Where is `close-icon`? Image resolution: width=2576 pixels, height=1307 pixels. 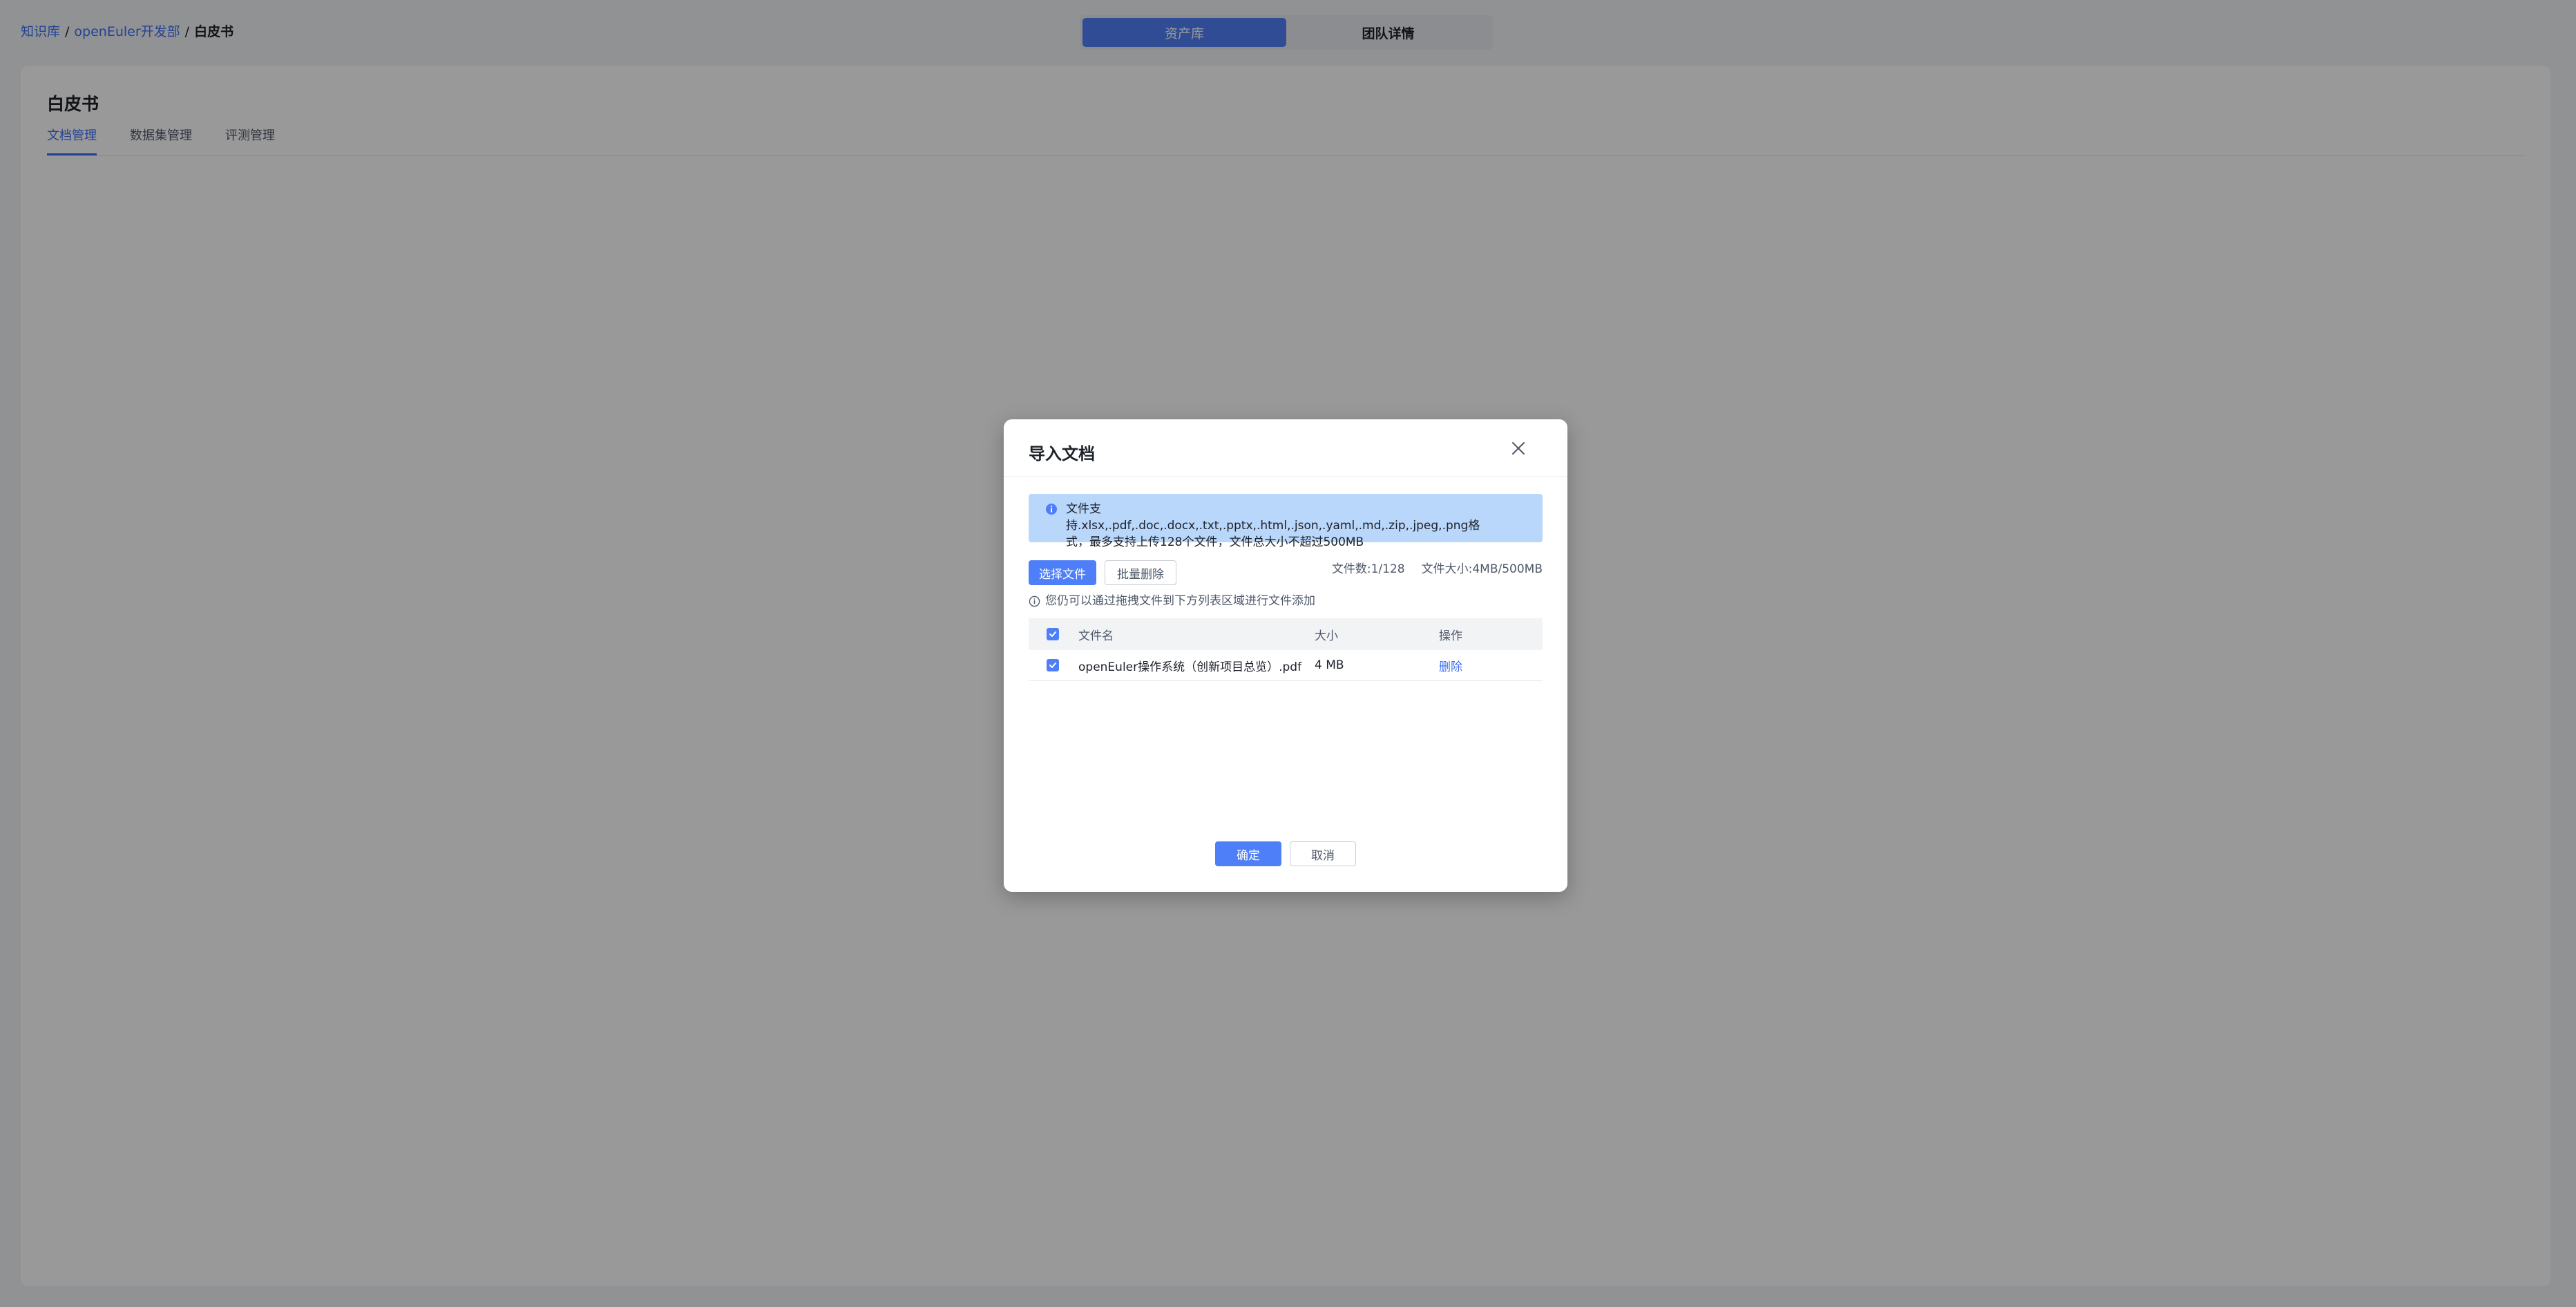 close-icon is located at coordinates (1518, 448).